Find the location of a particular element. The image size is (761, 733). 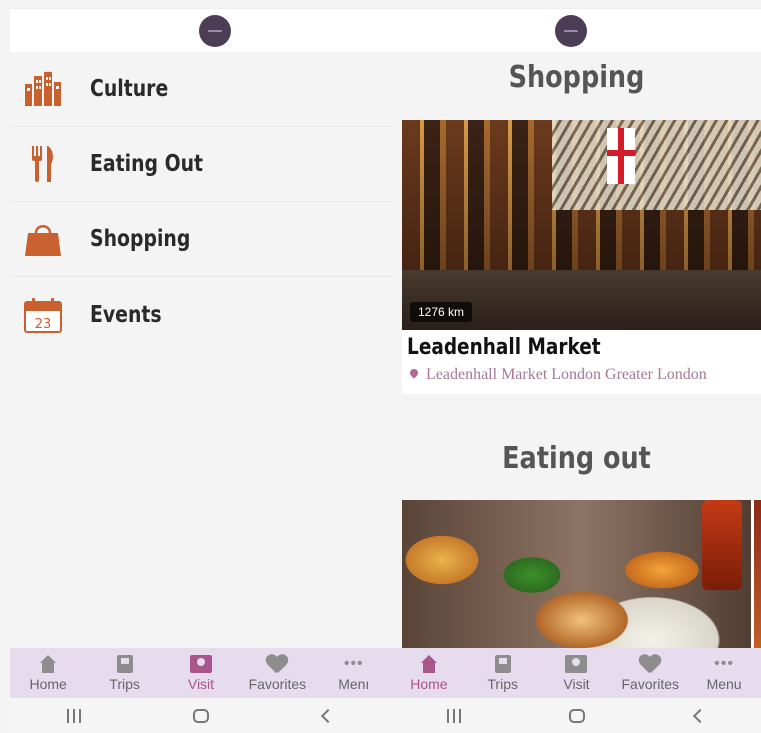

nav-menu: ••• Menı is located at coordinates (354, 673).